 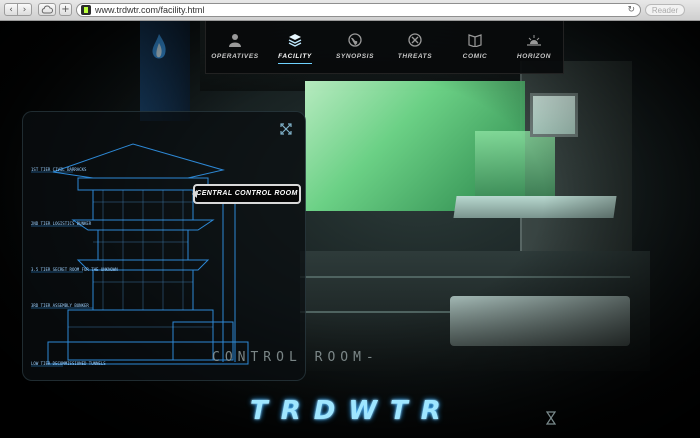 I want to click on nav-label: THREATS, so click(x=415, y=56).